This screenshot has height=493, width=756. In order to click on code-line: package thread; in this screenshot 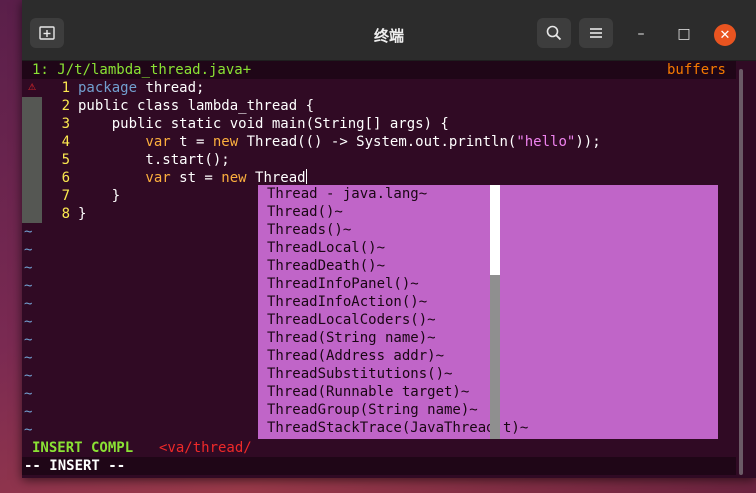, I will do `click(141, 88)`.